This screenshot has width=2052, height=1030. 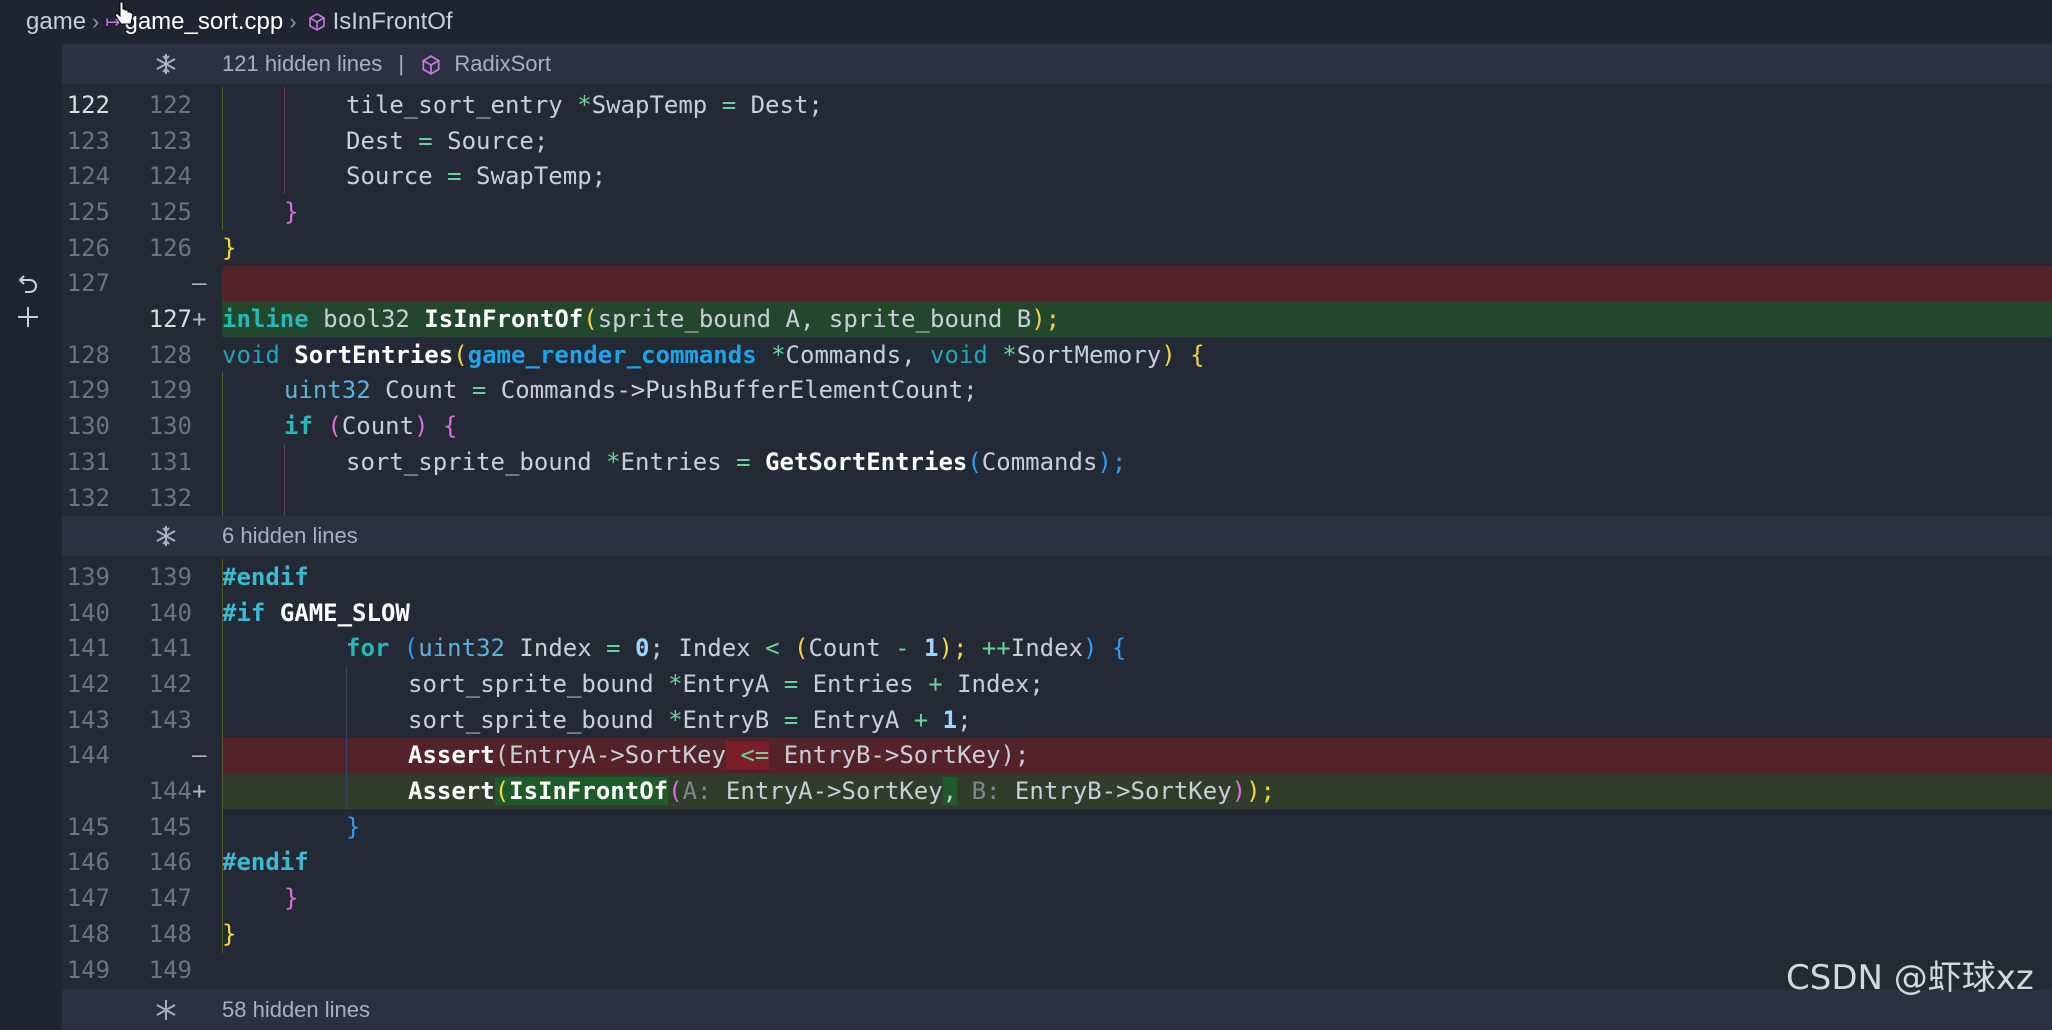 I want to click on line-number-new: 144, so click(x=170, y=791).